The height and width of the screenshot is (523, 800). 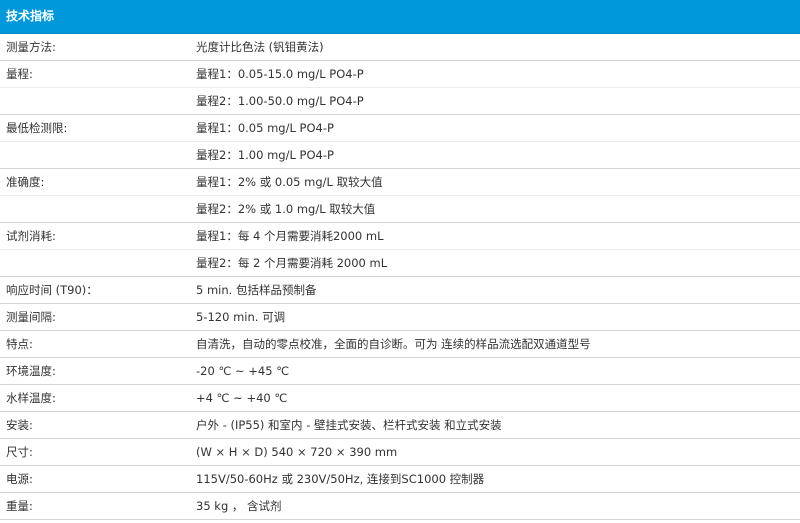 What do you see at coordinates (242, 398) in the screenshot?
I see `row-value: +4 ℃ ~ +40 ℃` at bounding box center [242, 398].